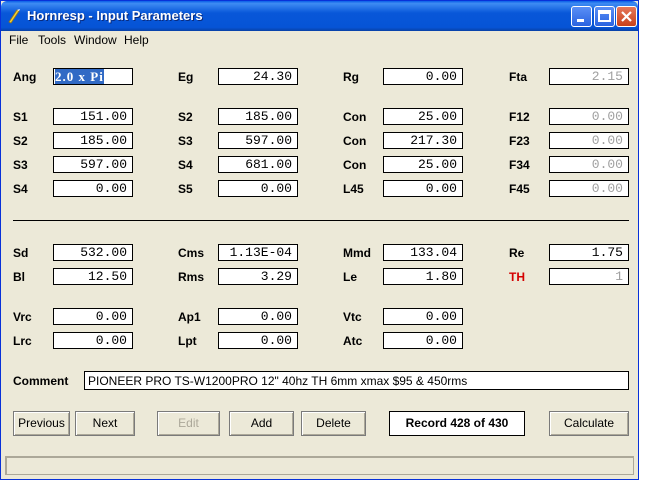 The height and width of the screenshot is (485, 645). I want to click on con1-label: Con, so click(355, 117).